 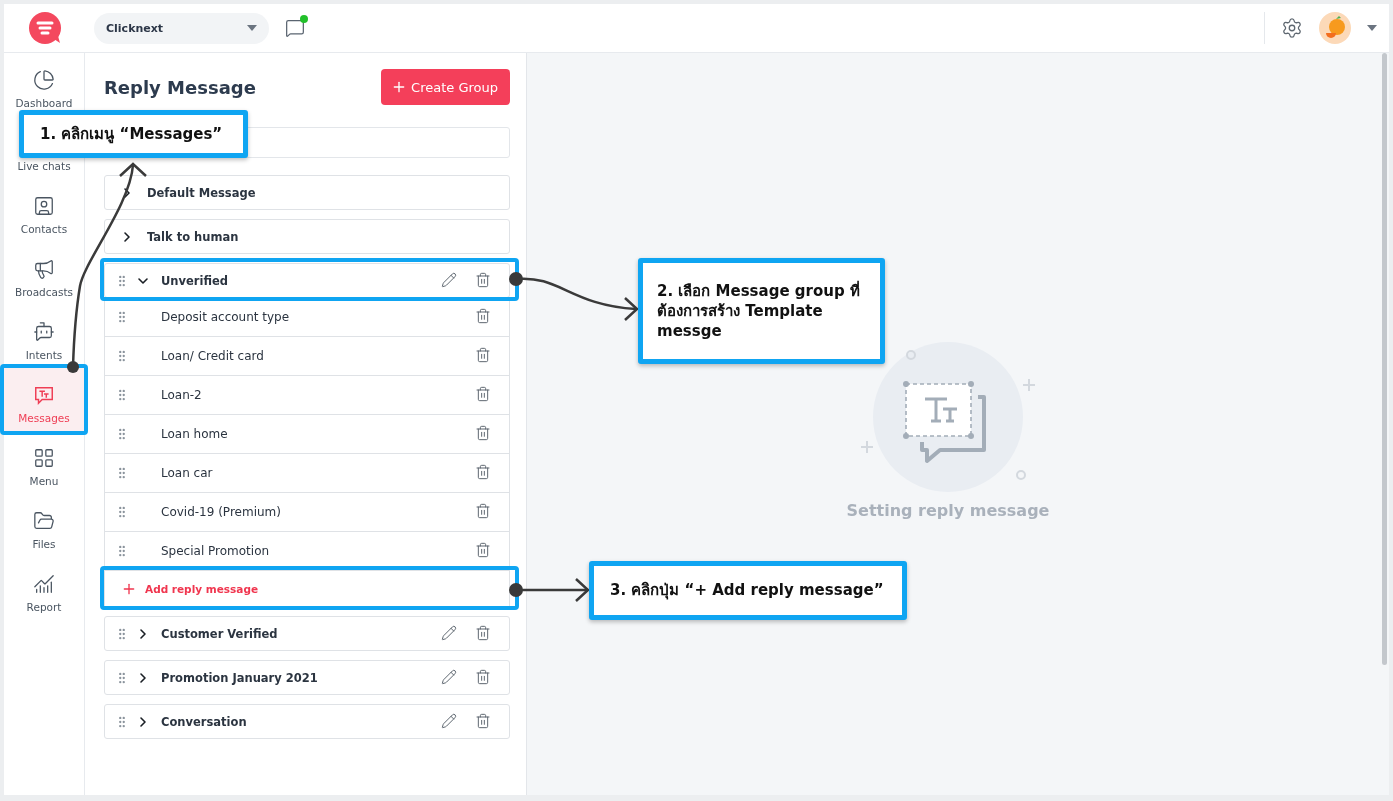 What do you see at coordinates (221, 512) in the screenshot?
I see `message-name: Covid-19 (Premium)` at bounding box center [221, 512].